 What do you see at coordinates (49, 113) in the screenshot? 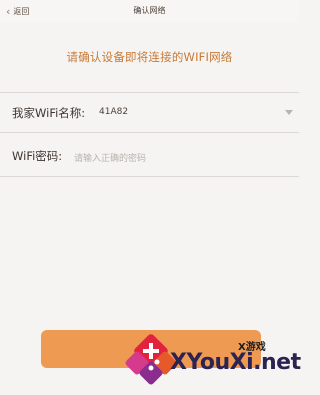
I see `wifi-name-label: 我家WiFi名称:` at bounding box center [49, 113].